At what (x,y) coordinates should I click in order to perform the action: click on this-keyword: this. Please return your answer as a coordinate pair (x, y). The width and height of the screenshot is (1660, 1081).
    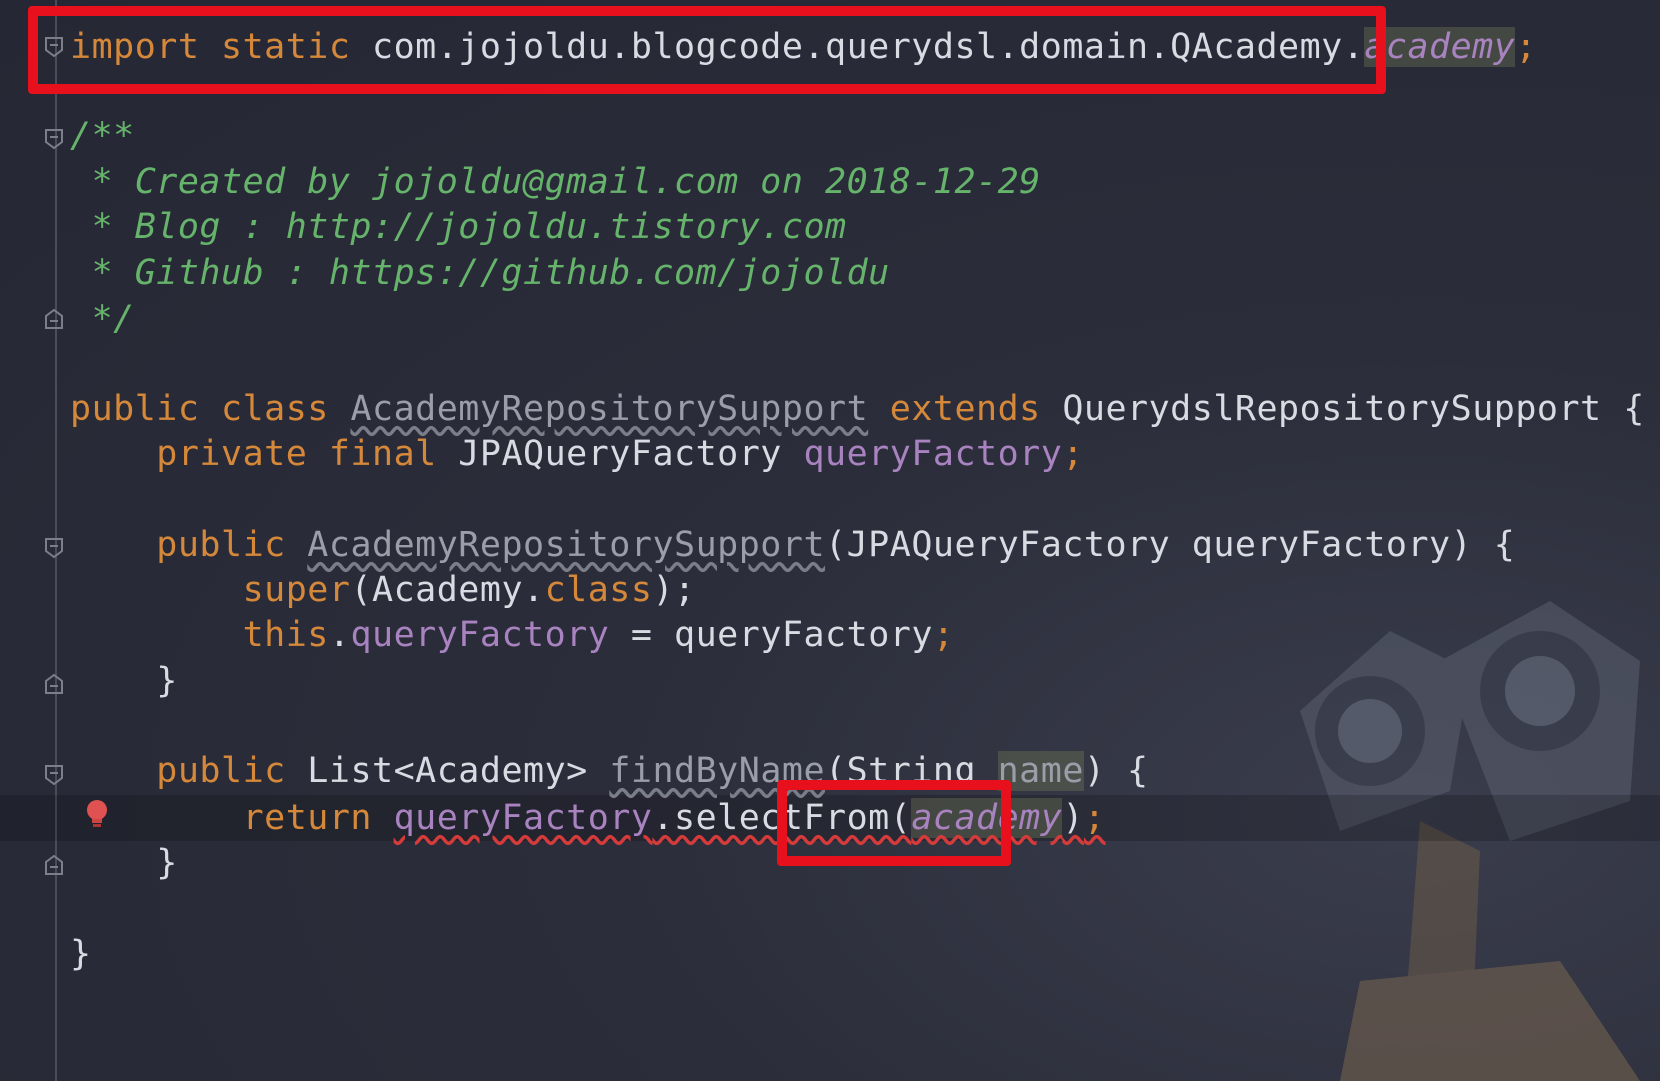
    Looking at the image, I should click on (199, 635).